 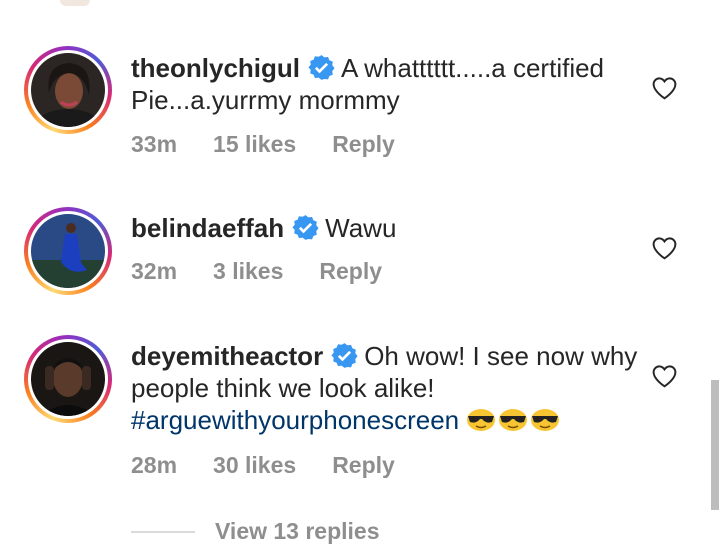 I want to click on comment-likes: 30 likes, so click(x=254, y=465).